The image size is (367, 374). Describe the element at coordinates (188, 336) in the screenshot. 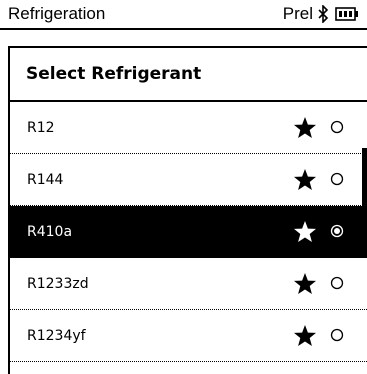

I see `list-item: R1234yf` at that location.